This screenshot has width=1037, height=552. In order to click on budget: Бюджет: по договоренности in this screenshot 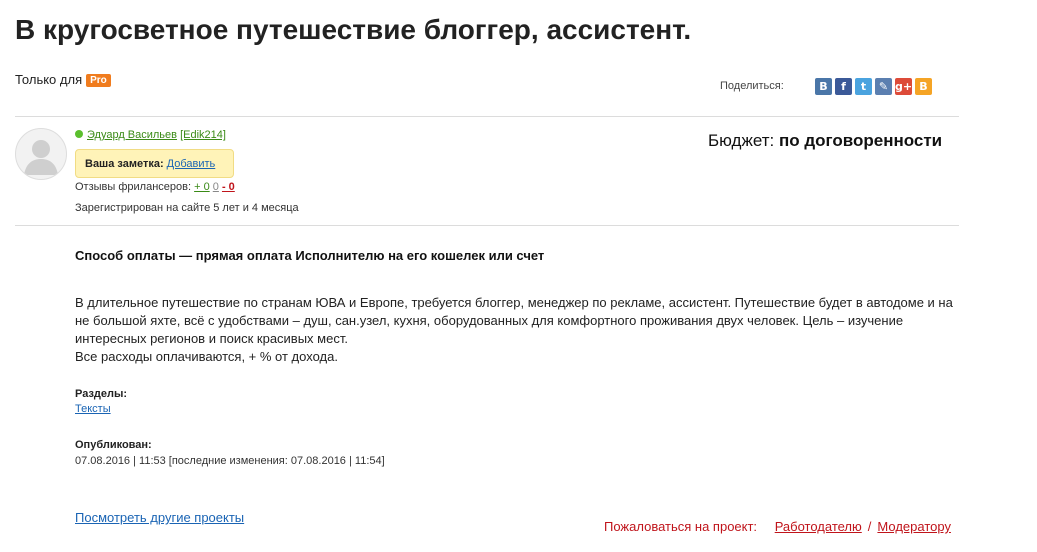, I will do `click(825, 141)`.